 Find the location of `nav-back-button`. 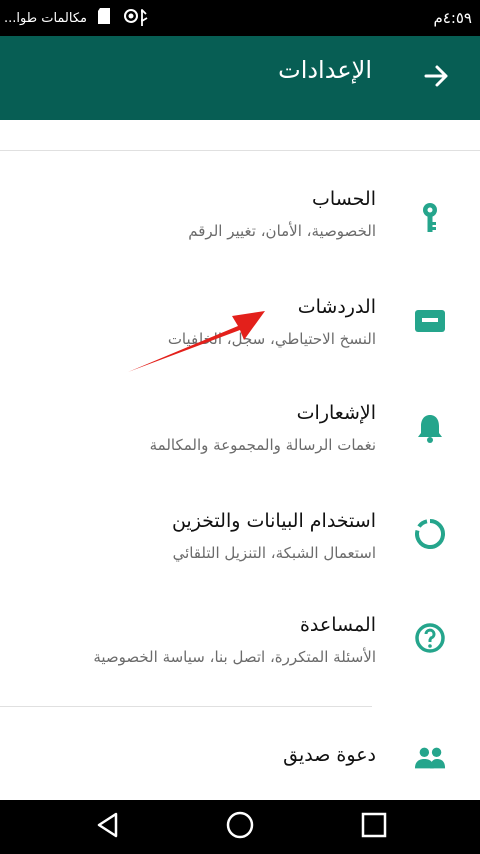

nav-back-button is located at coordinates (108, 827).